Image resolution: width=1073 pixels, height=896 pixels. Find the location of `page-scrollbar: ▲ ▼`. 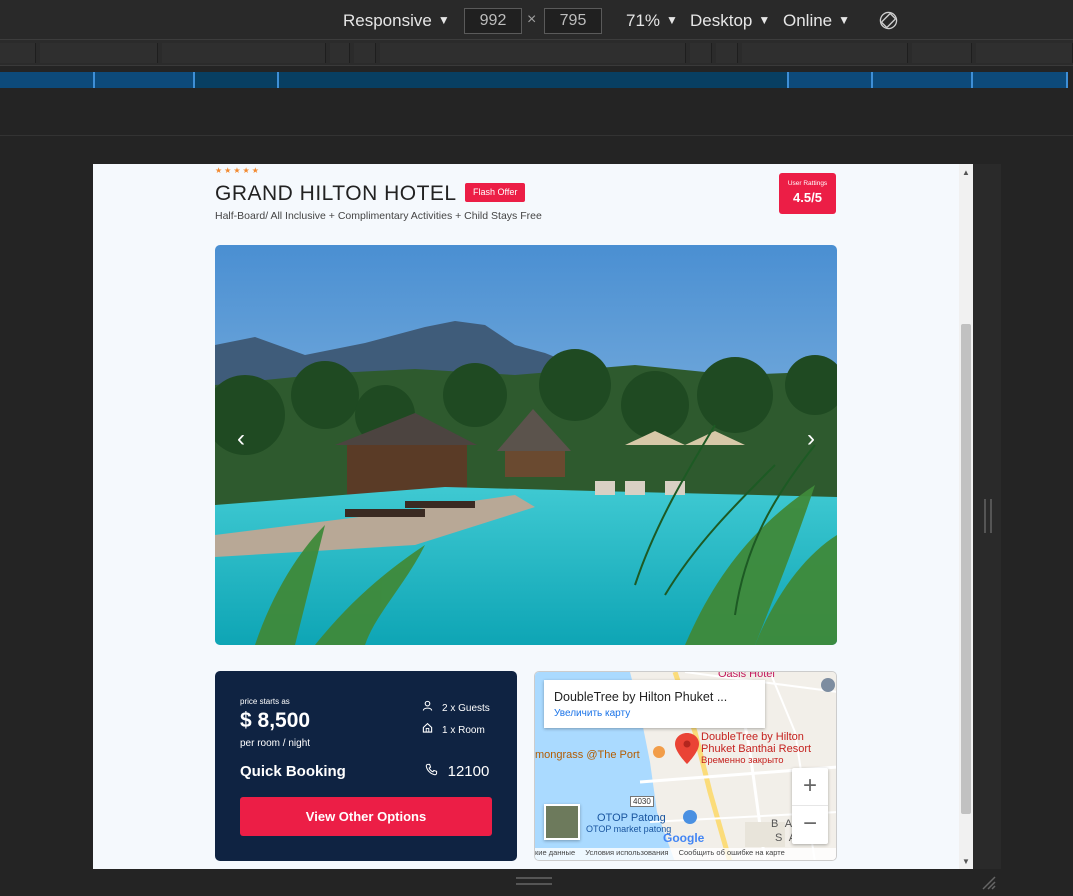

page-scrollbar: ▲ ▼ is located at coordinates (966, 516).